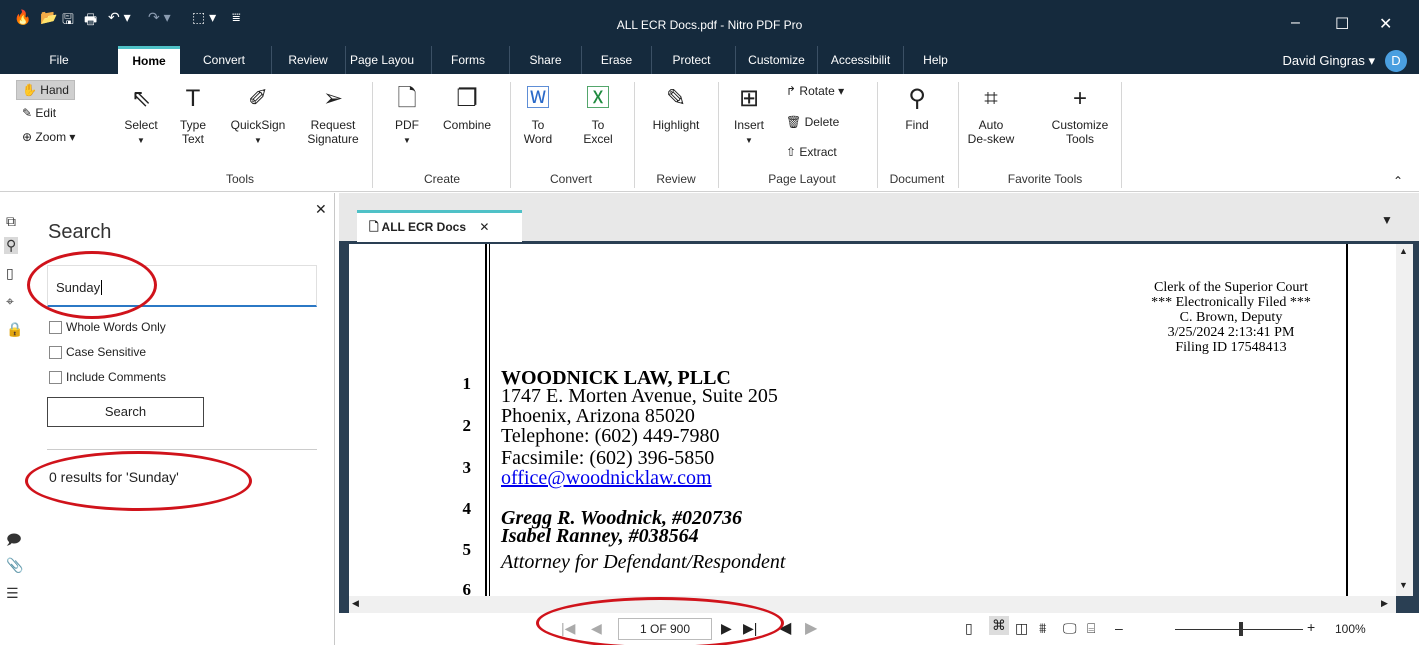  Describe the element at coordinates (467, 549) in the screenshot. I see `line-number: 5` at that location.